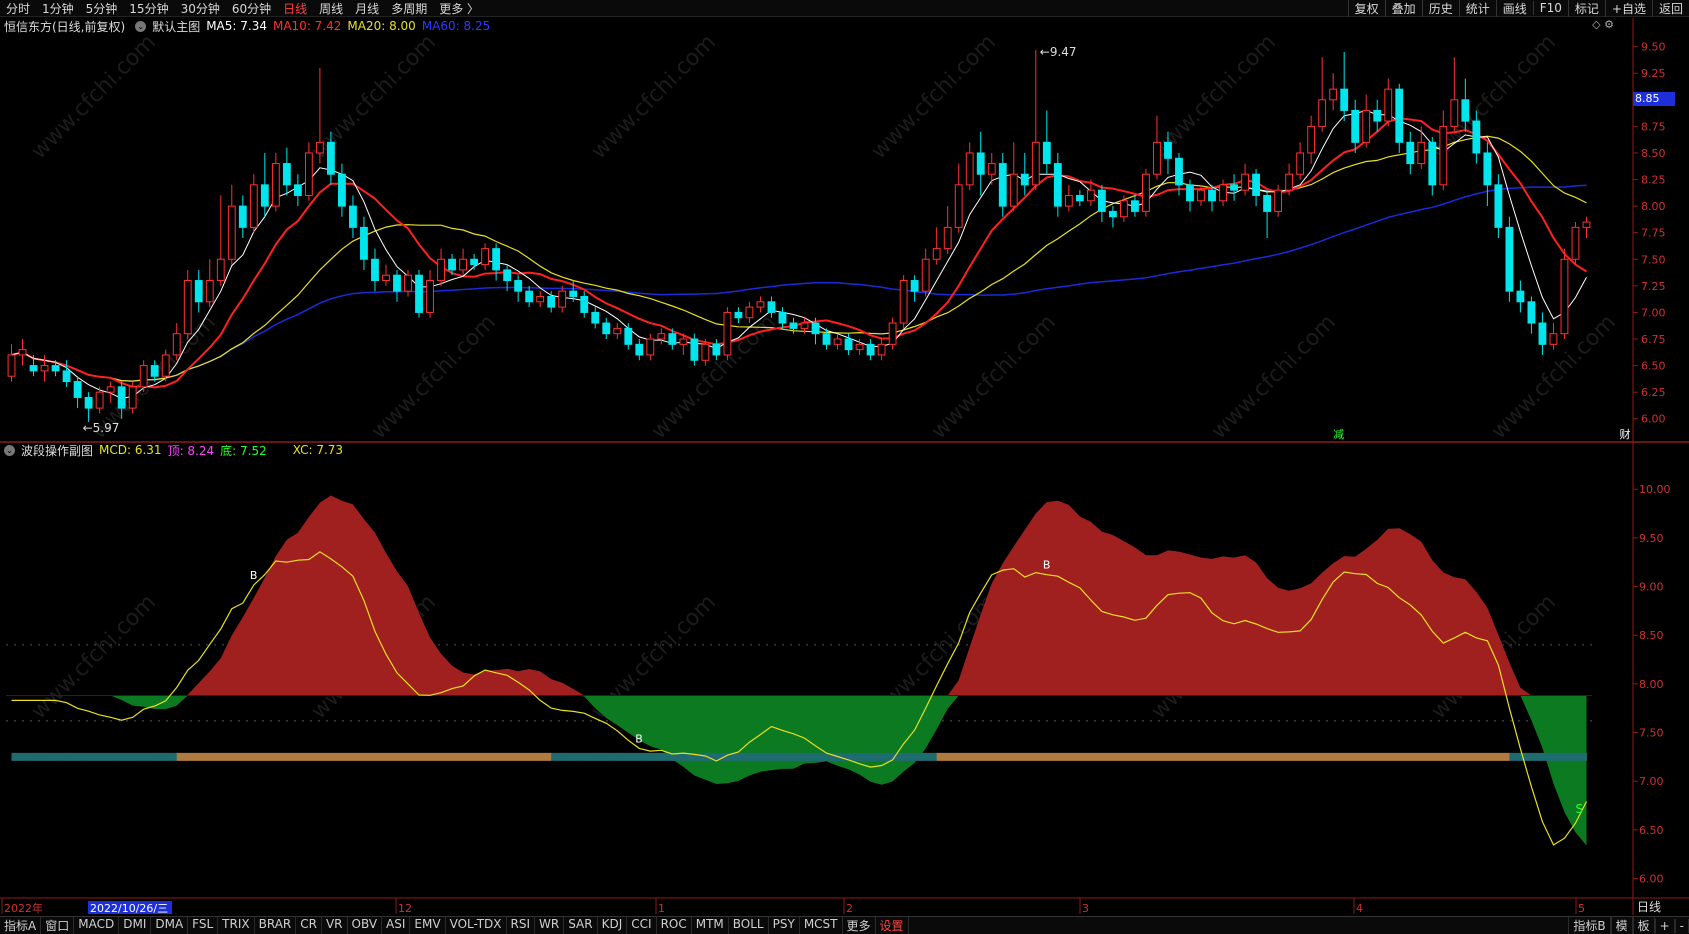 This screenshot has height=934, width=1689. Describe the element at coordinates (784, 925) in the screenshot. I see `indicator-tab-22: PSY` at that location.